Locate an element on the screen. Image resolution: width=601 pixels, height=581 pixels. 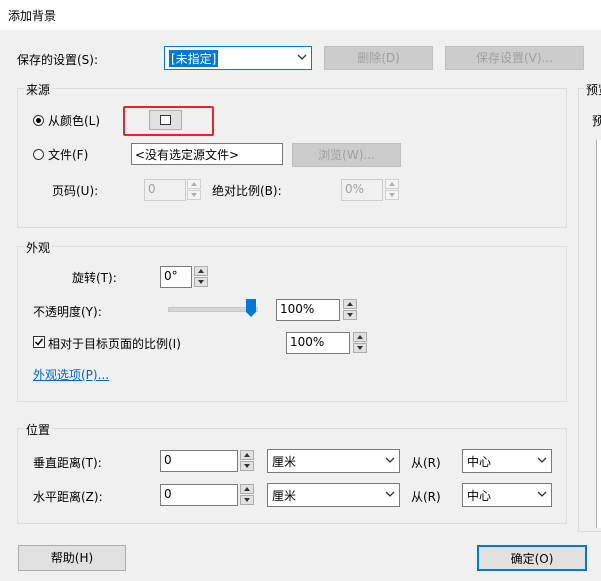
horizontal-distance-field: 0 is located at coordinates (199, 495).